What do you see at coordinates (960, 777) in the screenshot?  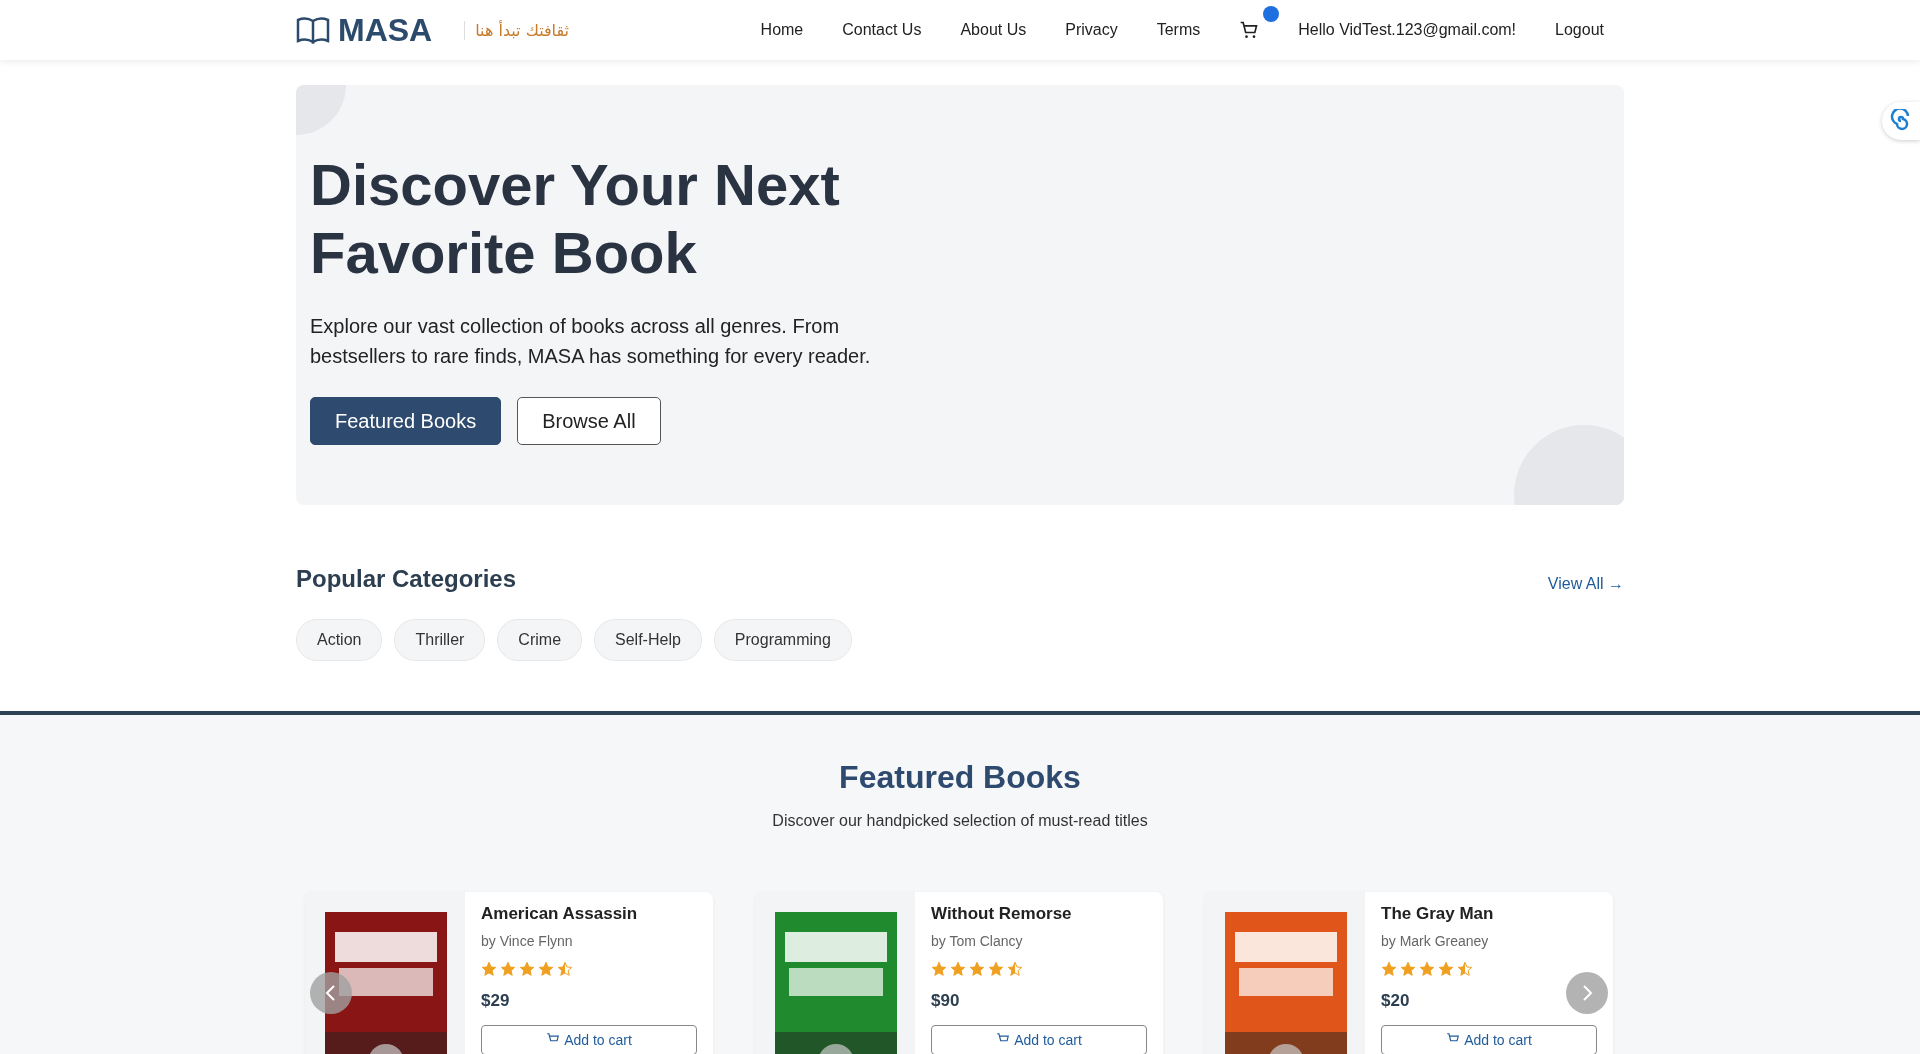 I see `section-title: Featured Books` at bounding box center [960, 777].